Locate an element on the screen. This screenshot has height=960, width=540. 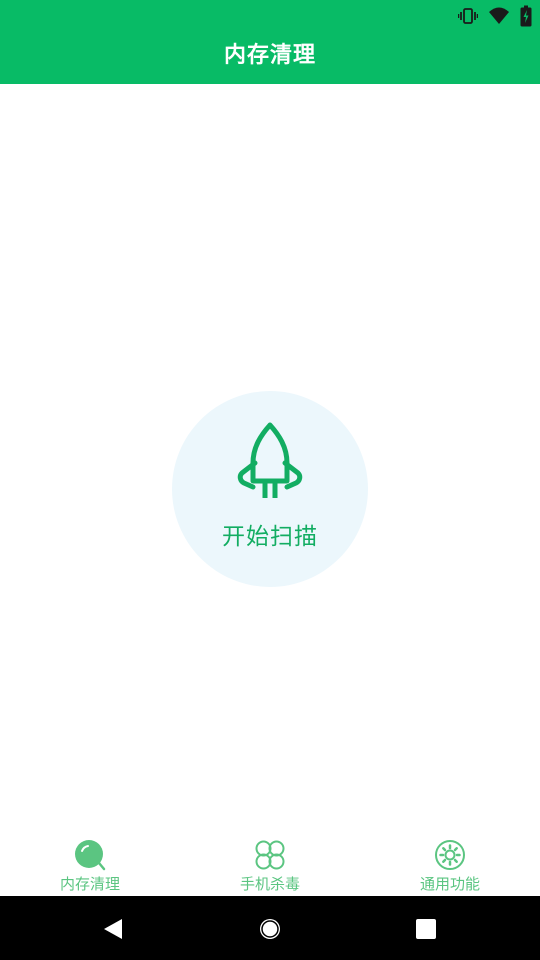
start-scan-button: 开始扫描 is located at coordinates (270, 489).